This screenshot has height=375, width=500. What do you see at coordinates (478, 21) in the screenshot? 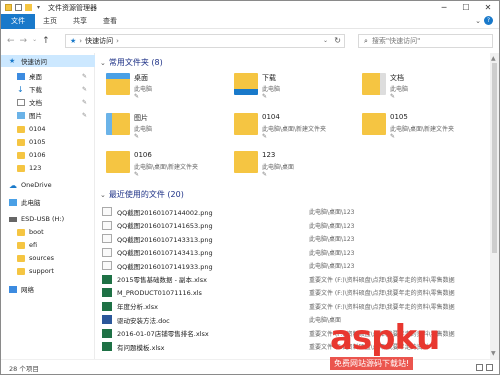
I see `expand-ribbon-icon: ⌄` at bounding box center [478, 21].